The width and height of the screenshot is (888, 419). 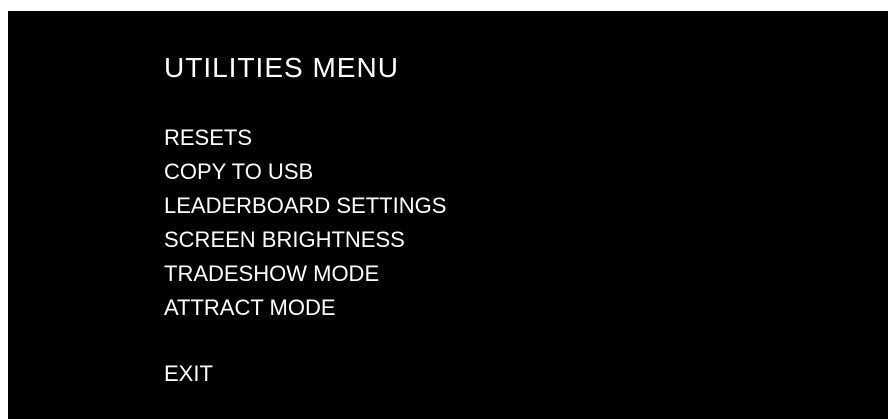 What do you see at coordinates (305, 274) in the screenshot?
I see `menu-item-tradeshow-mode: TRADESHOW MODE` at bounding box center [305, 274].